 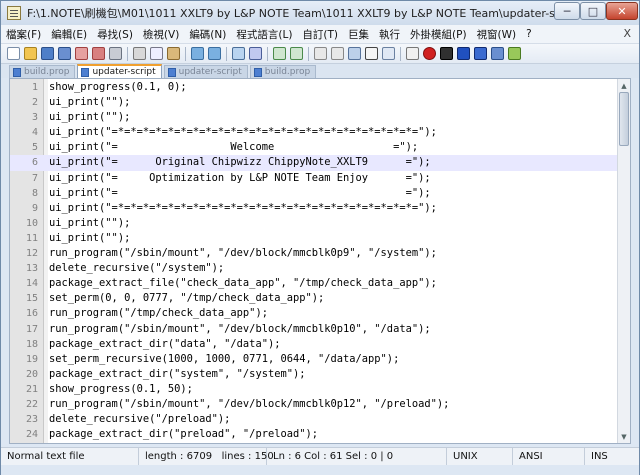 I want to click on stop-icon, so click(x=446, y=53).